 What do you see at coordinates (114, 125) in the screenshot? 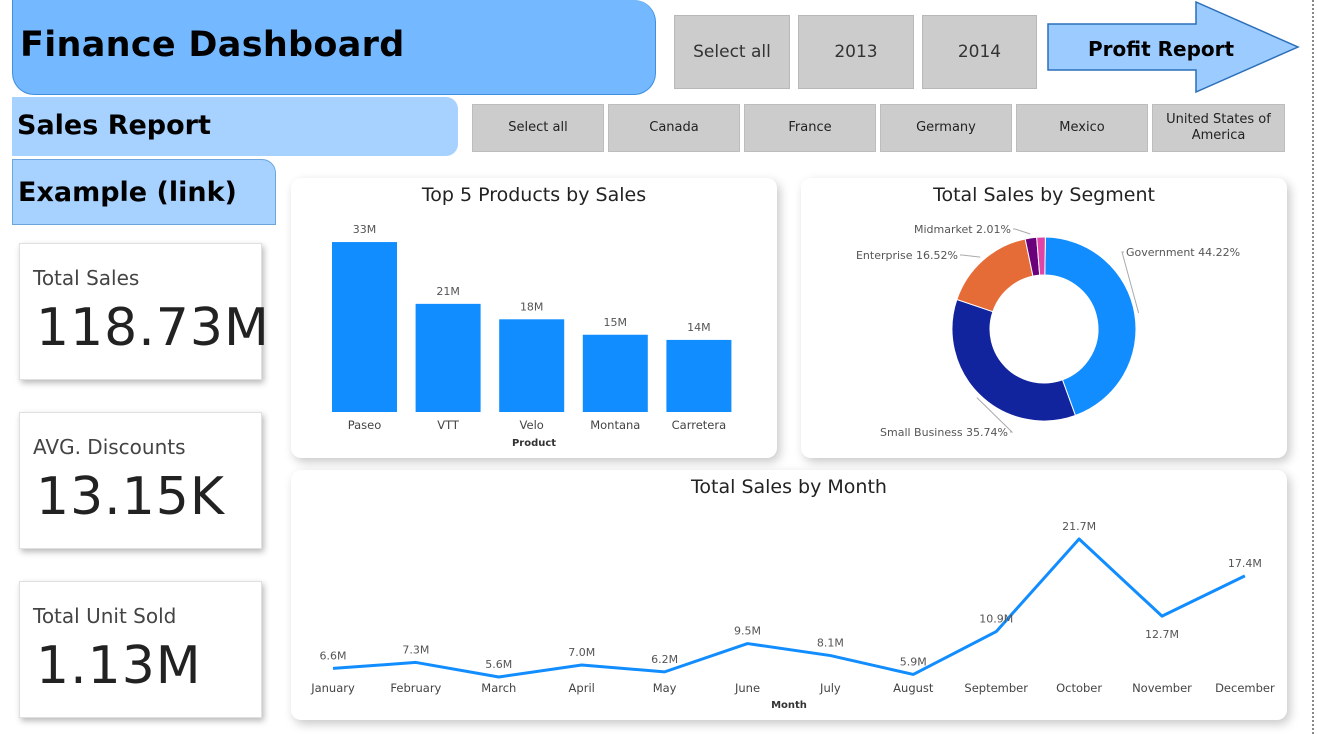
I see `sales-report-title: Sales Report` at bounding box center [114, 125].